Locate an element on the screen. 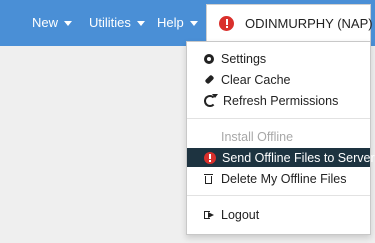  help-menu-label: Help is located at coordinates (170, 22).